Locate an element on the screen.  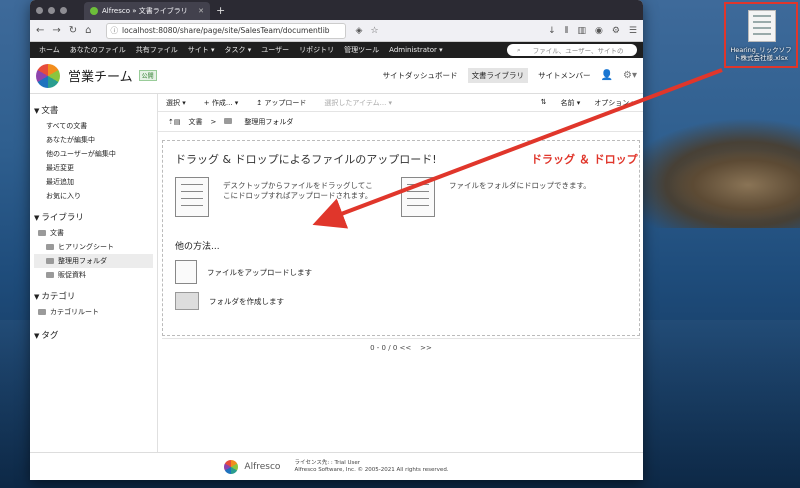
breadcrumb-root: 文書 is located at coordinates (195, 122).